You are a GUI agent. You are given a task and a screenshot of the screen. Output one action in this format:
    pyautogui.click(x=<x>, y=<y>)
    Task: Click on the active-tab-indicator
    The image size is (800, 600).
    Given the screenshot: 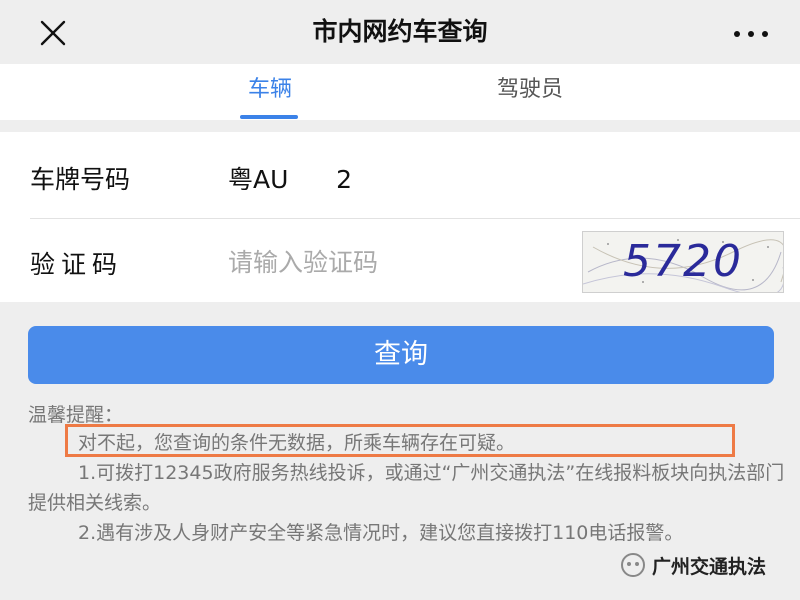 What is the action you would take?
    pyautogui.click(x=269, y=117)
    